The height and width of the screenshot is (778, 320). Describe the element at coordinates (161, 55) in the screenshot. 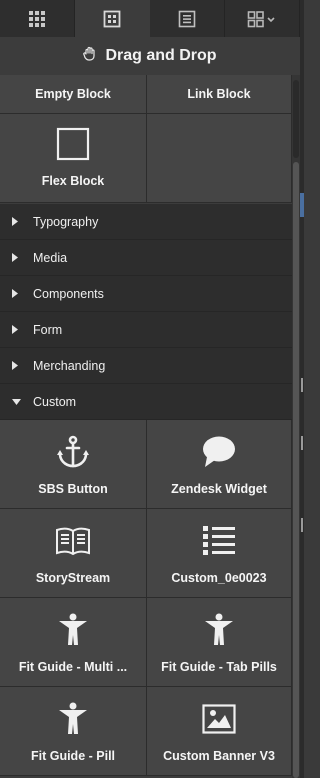

I see `panel-title: Drag and Drop` at that location.